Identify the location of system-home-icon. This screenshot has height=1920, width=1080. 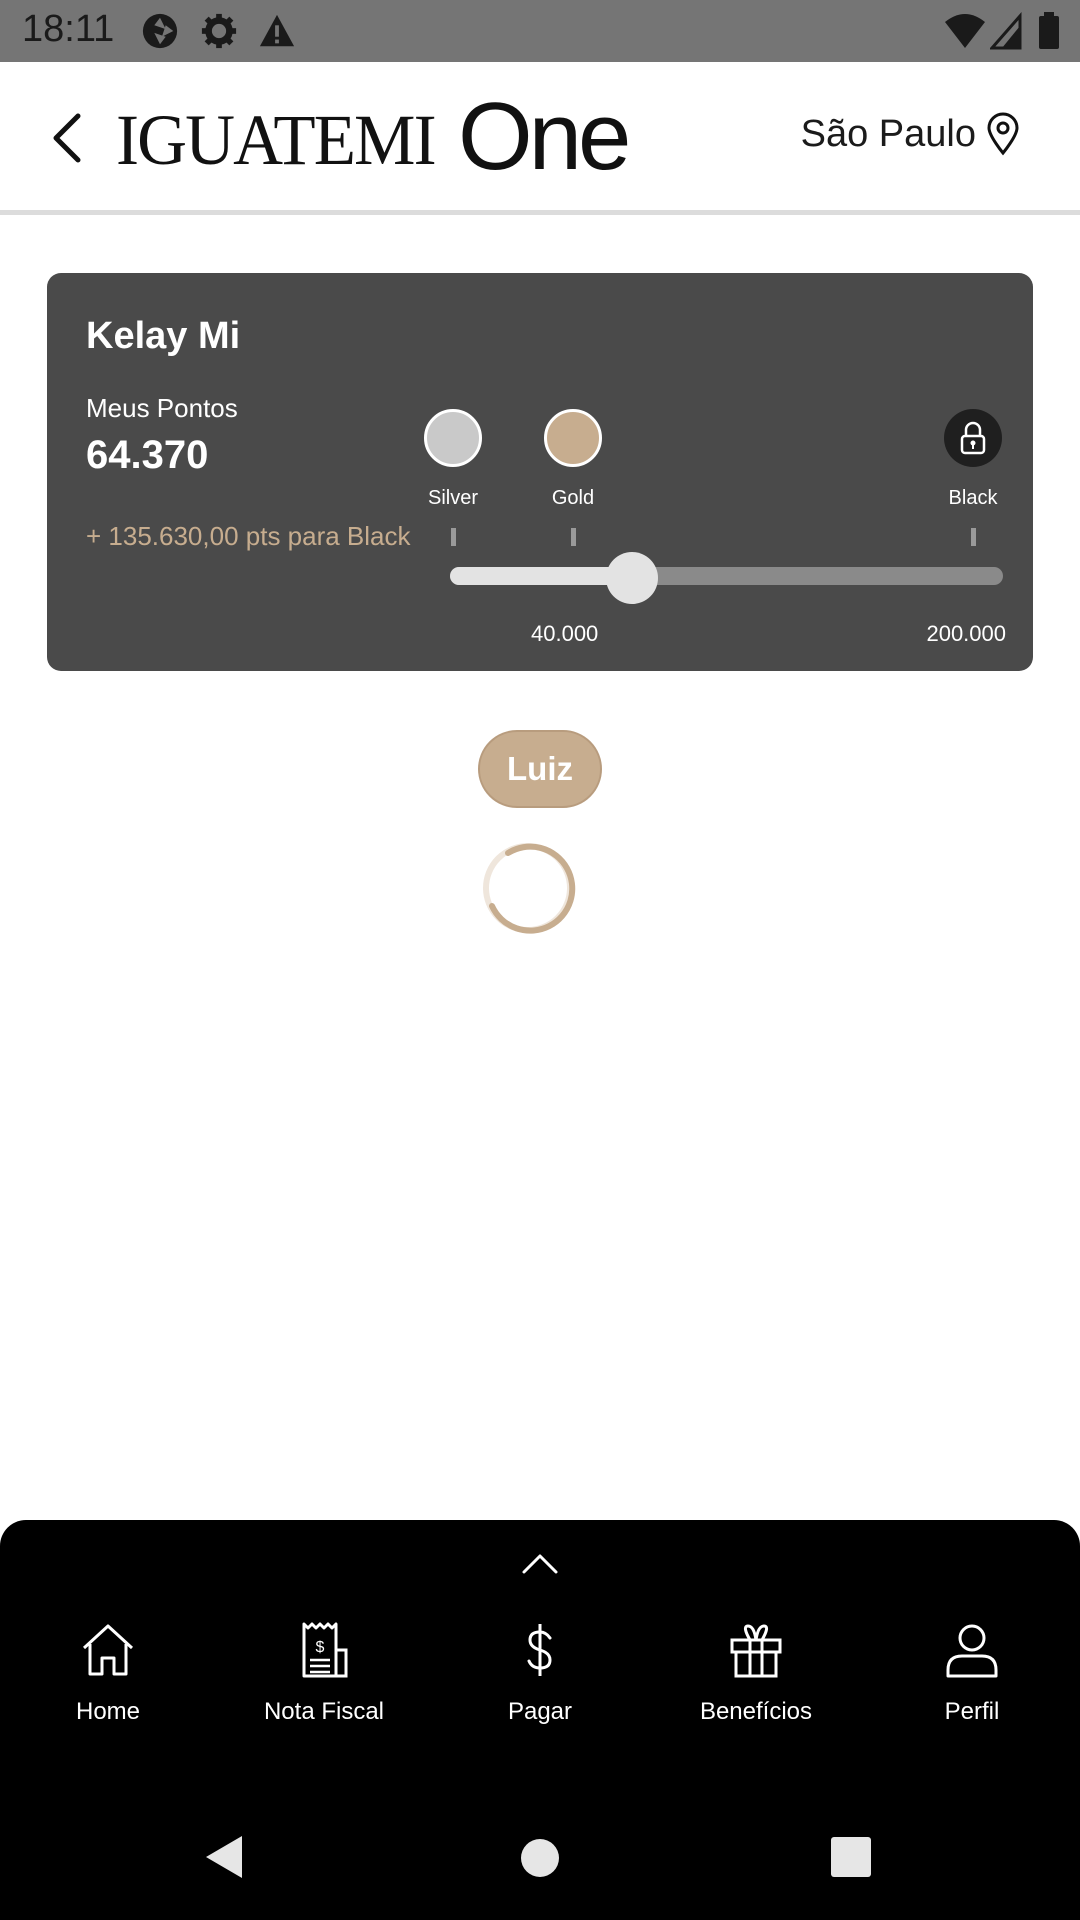
(540, 1858).